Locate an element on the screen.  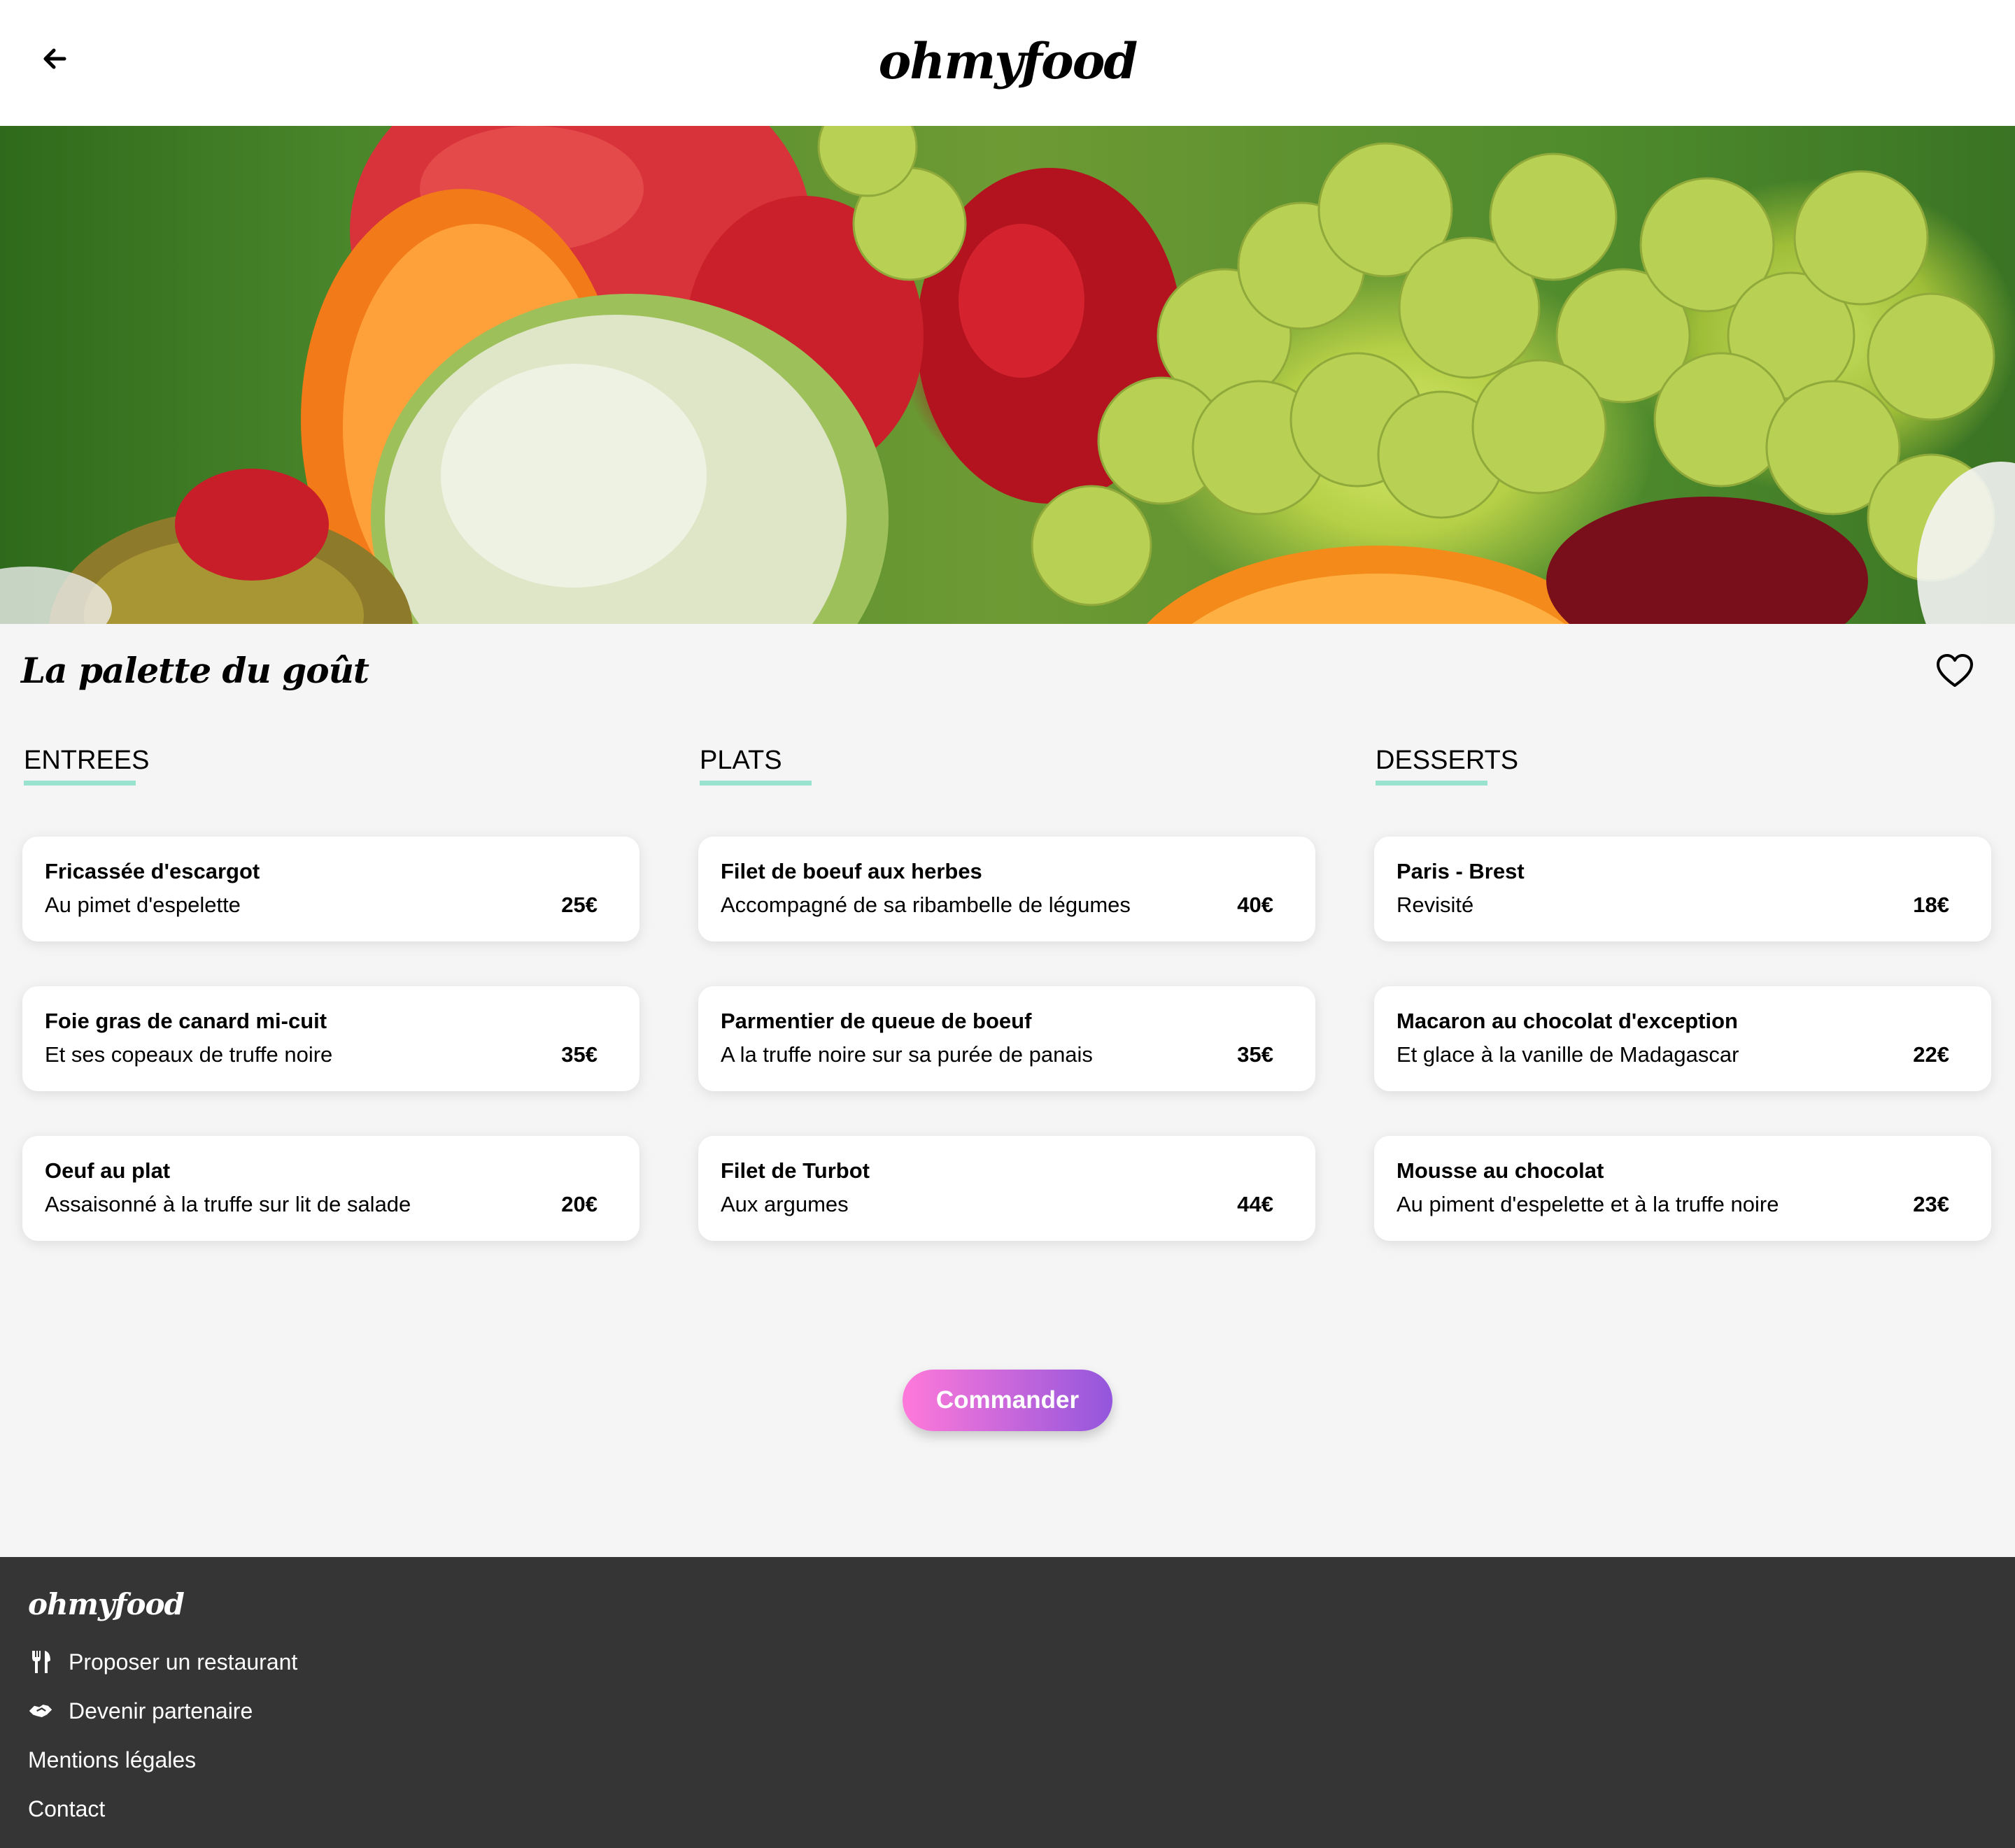
dish-price: 23€ is located at coordinates (1931, 1204).